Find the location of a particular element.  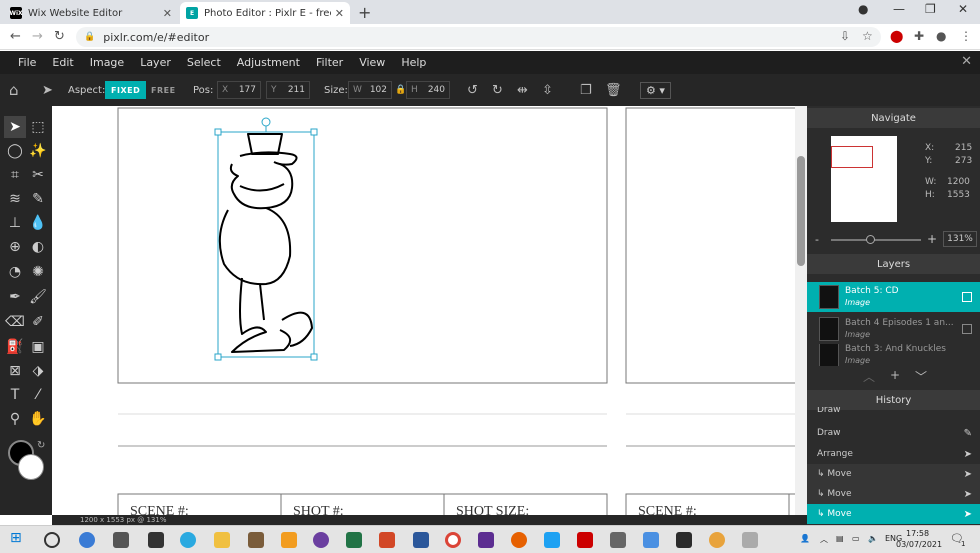

pos-x-field: X 177 is located at coordinates (239, 90).